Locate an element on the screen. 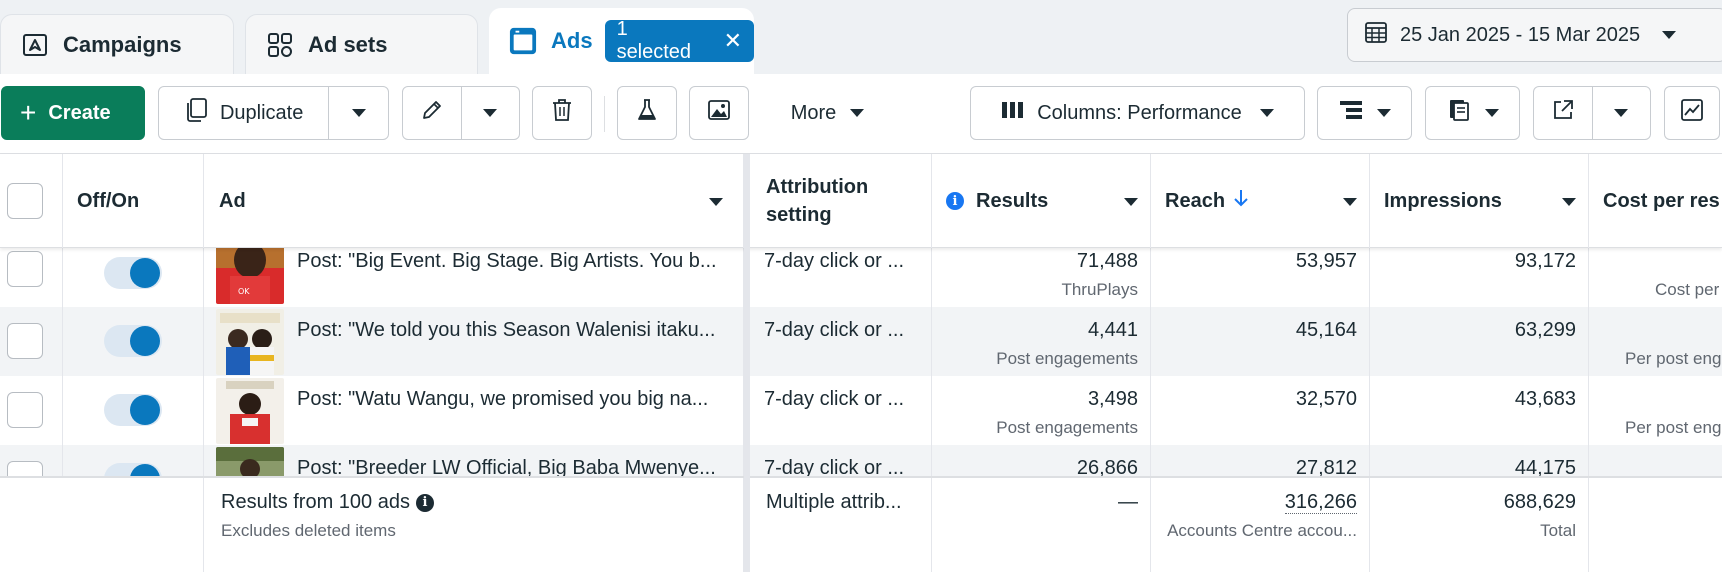  export-dropdown is located at coordinates (1621, 113).